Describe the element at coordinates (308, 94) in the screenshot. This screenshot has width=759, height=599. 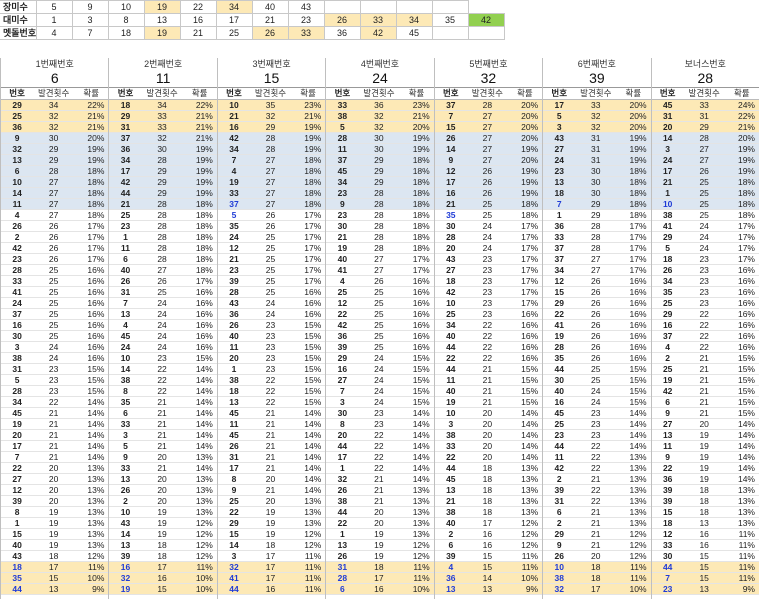
I see `column-header: 확률` at that location.